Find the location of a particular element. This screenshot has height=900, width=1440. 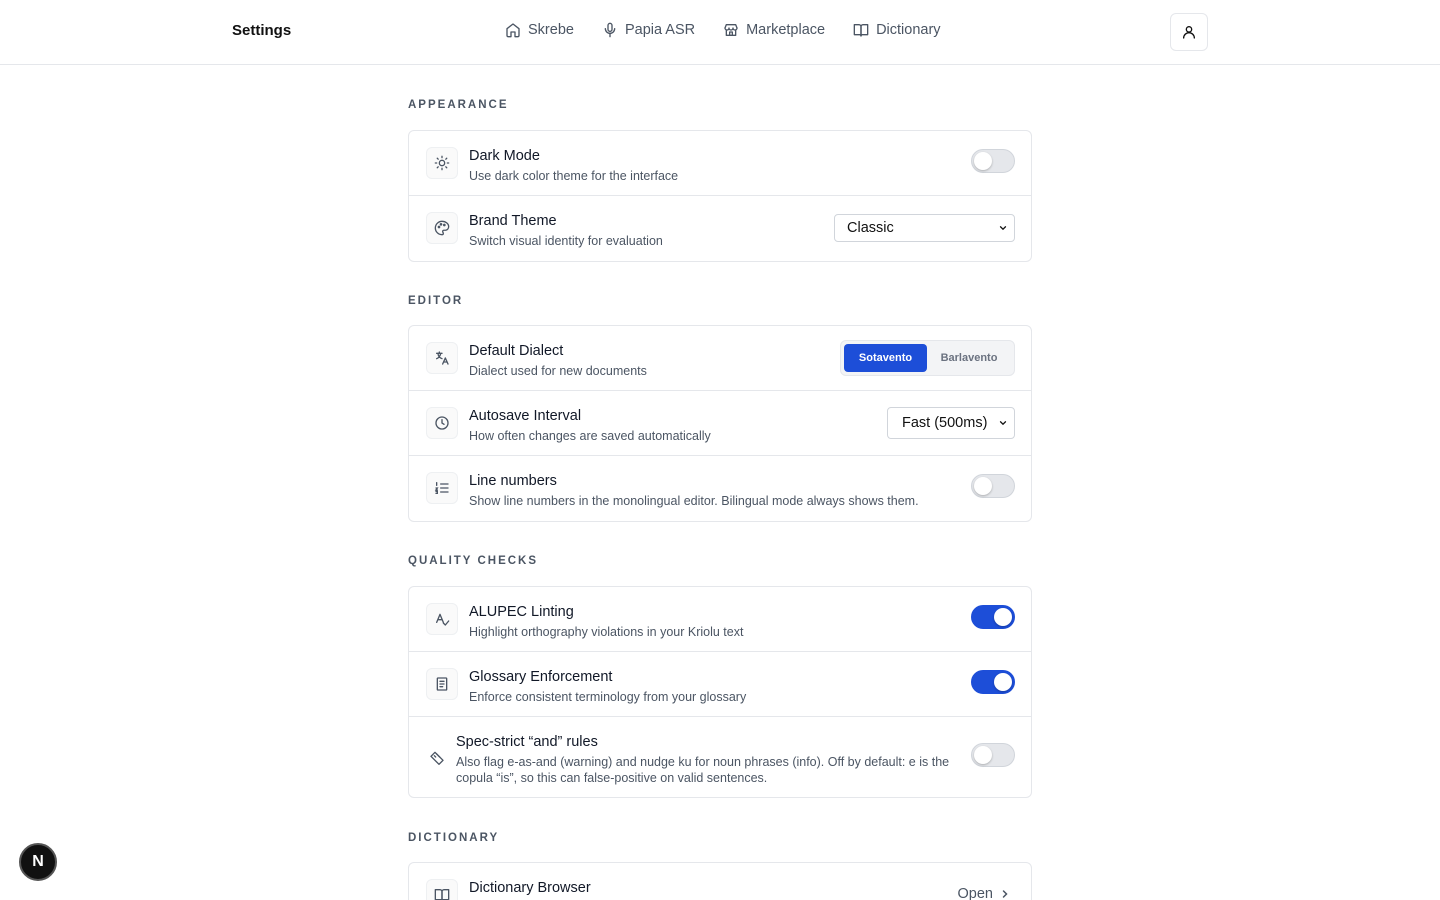

nav-item-skrebe: Skrebe is located at coordinates (539, 30).